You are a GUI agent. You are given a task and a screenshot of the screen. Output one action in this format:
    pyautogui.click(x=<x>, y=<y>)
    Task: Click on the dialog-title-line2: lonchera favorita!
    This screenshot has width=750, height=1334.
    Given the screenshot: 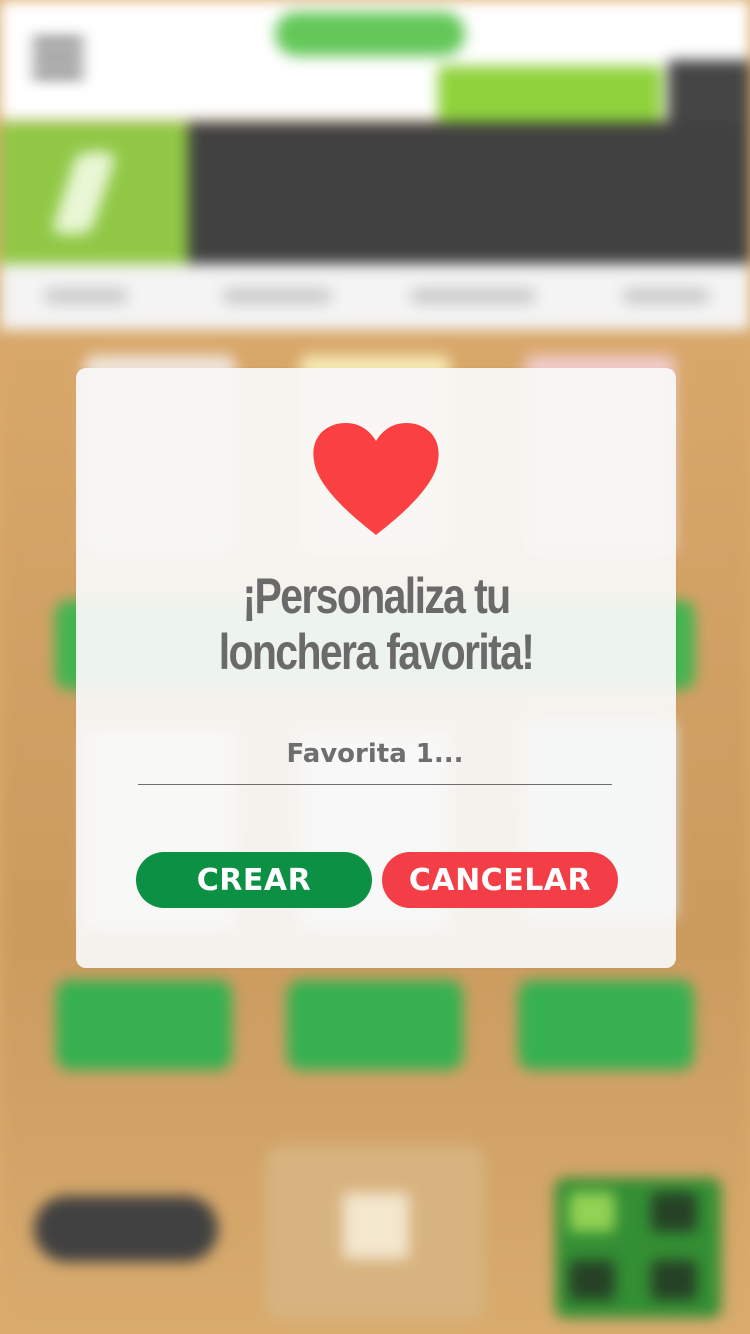 What is the action you would take?
    pyautogui.click(x=376, y=652)
    